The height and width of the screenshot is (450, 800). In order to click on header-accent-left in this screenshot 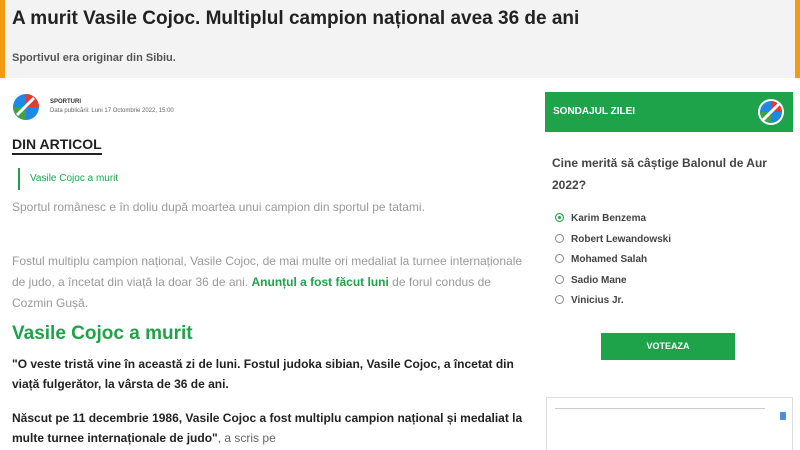, I will do `click(2, 39)`.